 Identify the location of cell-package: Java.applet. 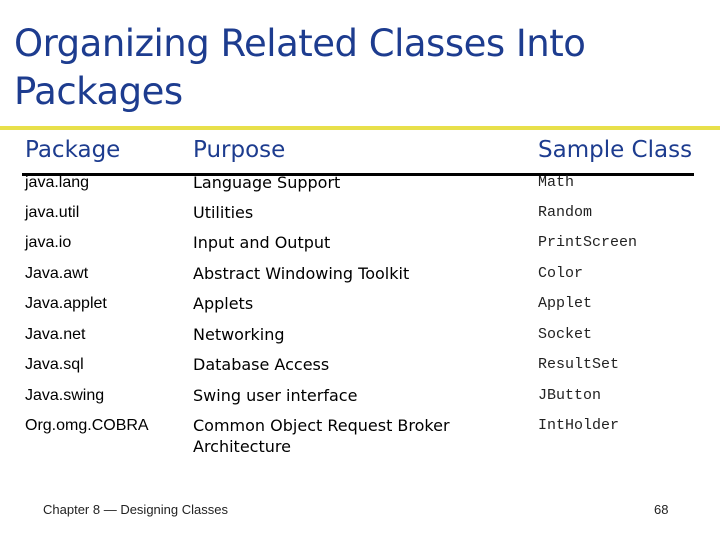
(66, 303).